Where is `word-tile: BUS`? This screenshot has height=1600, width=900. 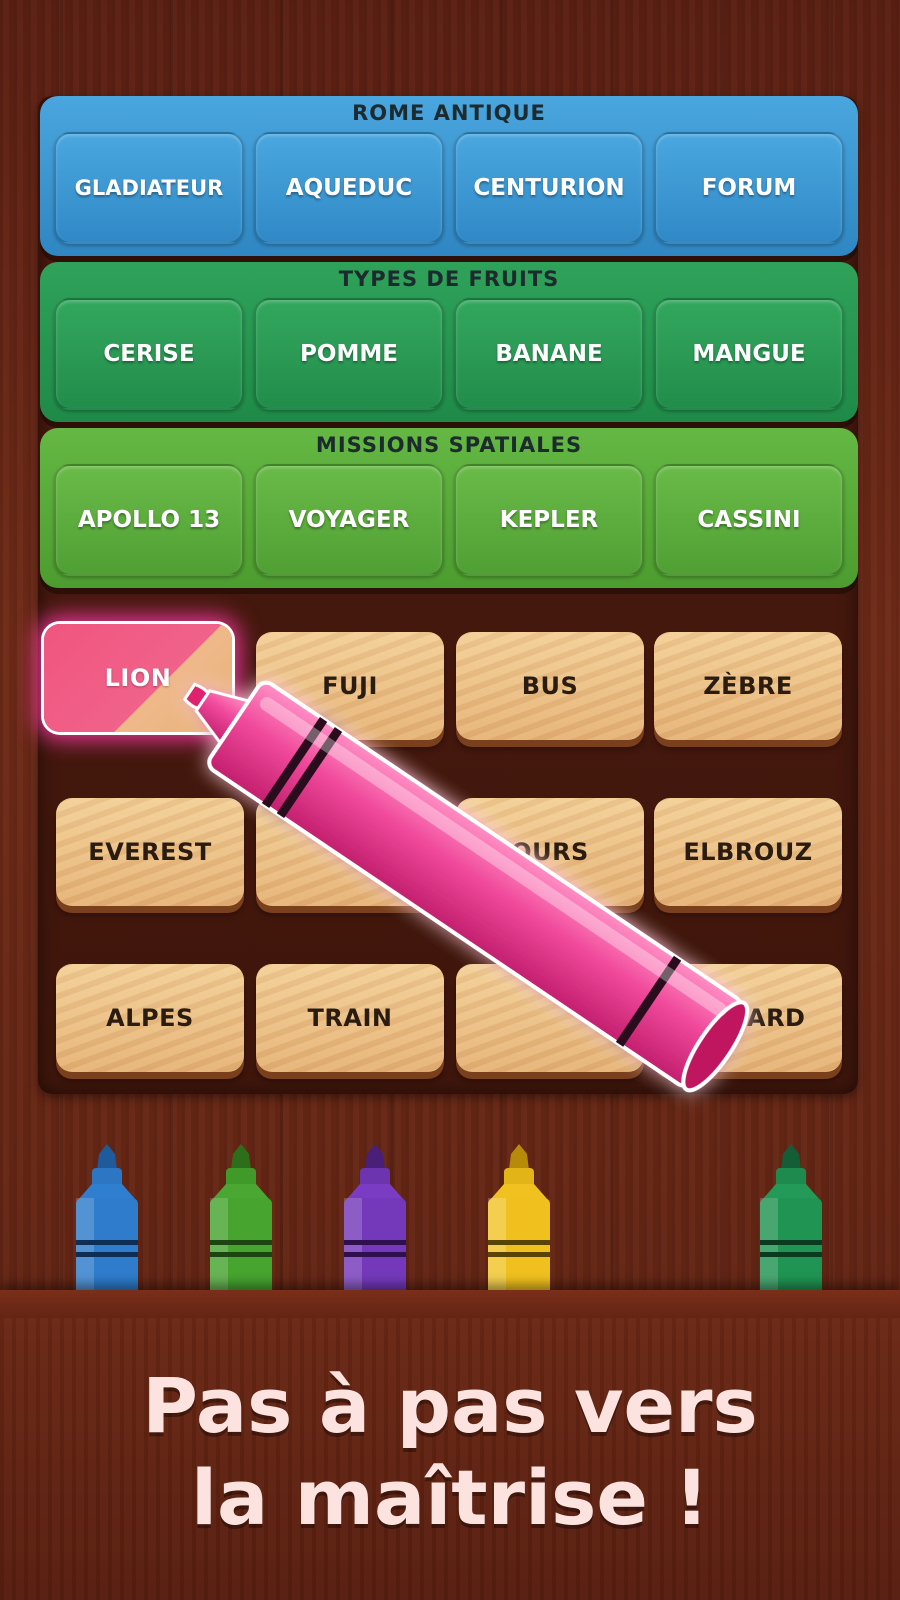
word-tile: BUS is located at coordinates (550, 686).